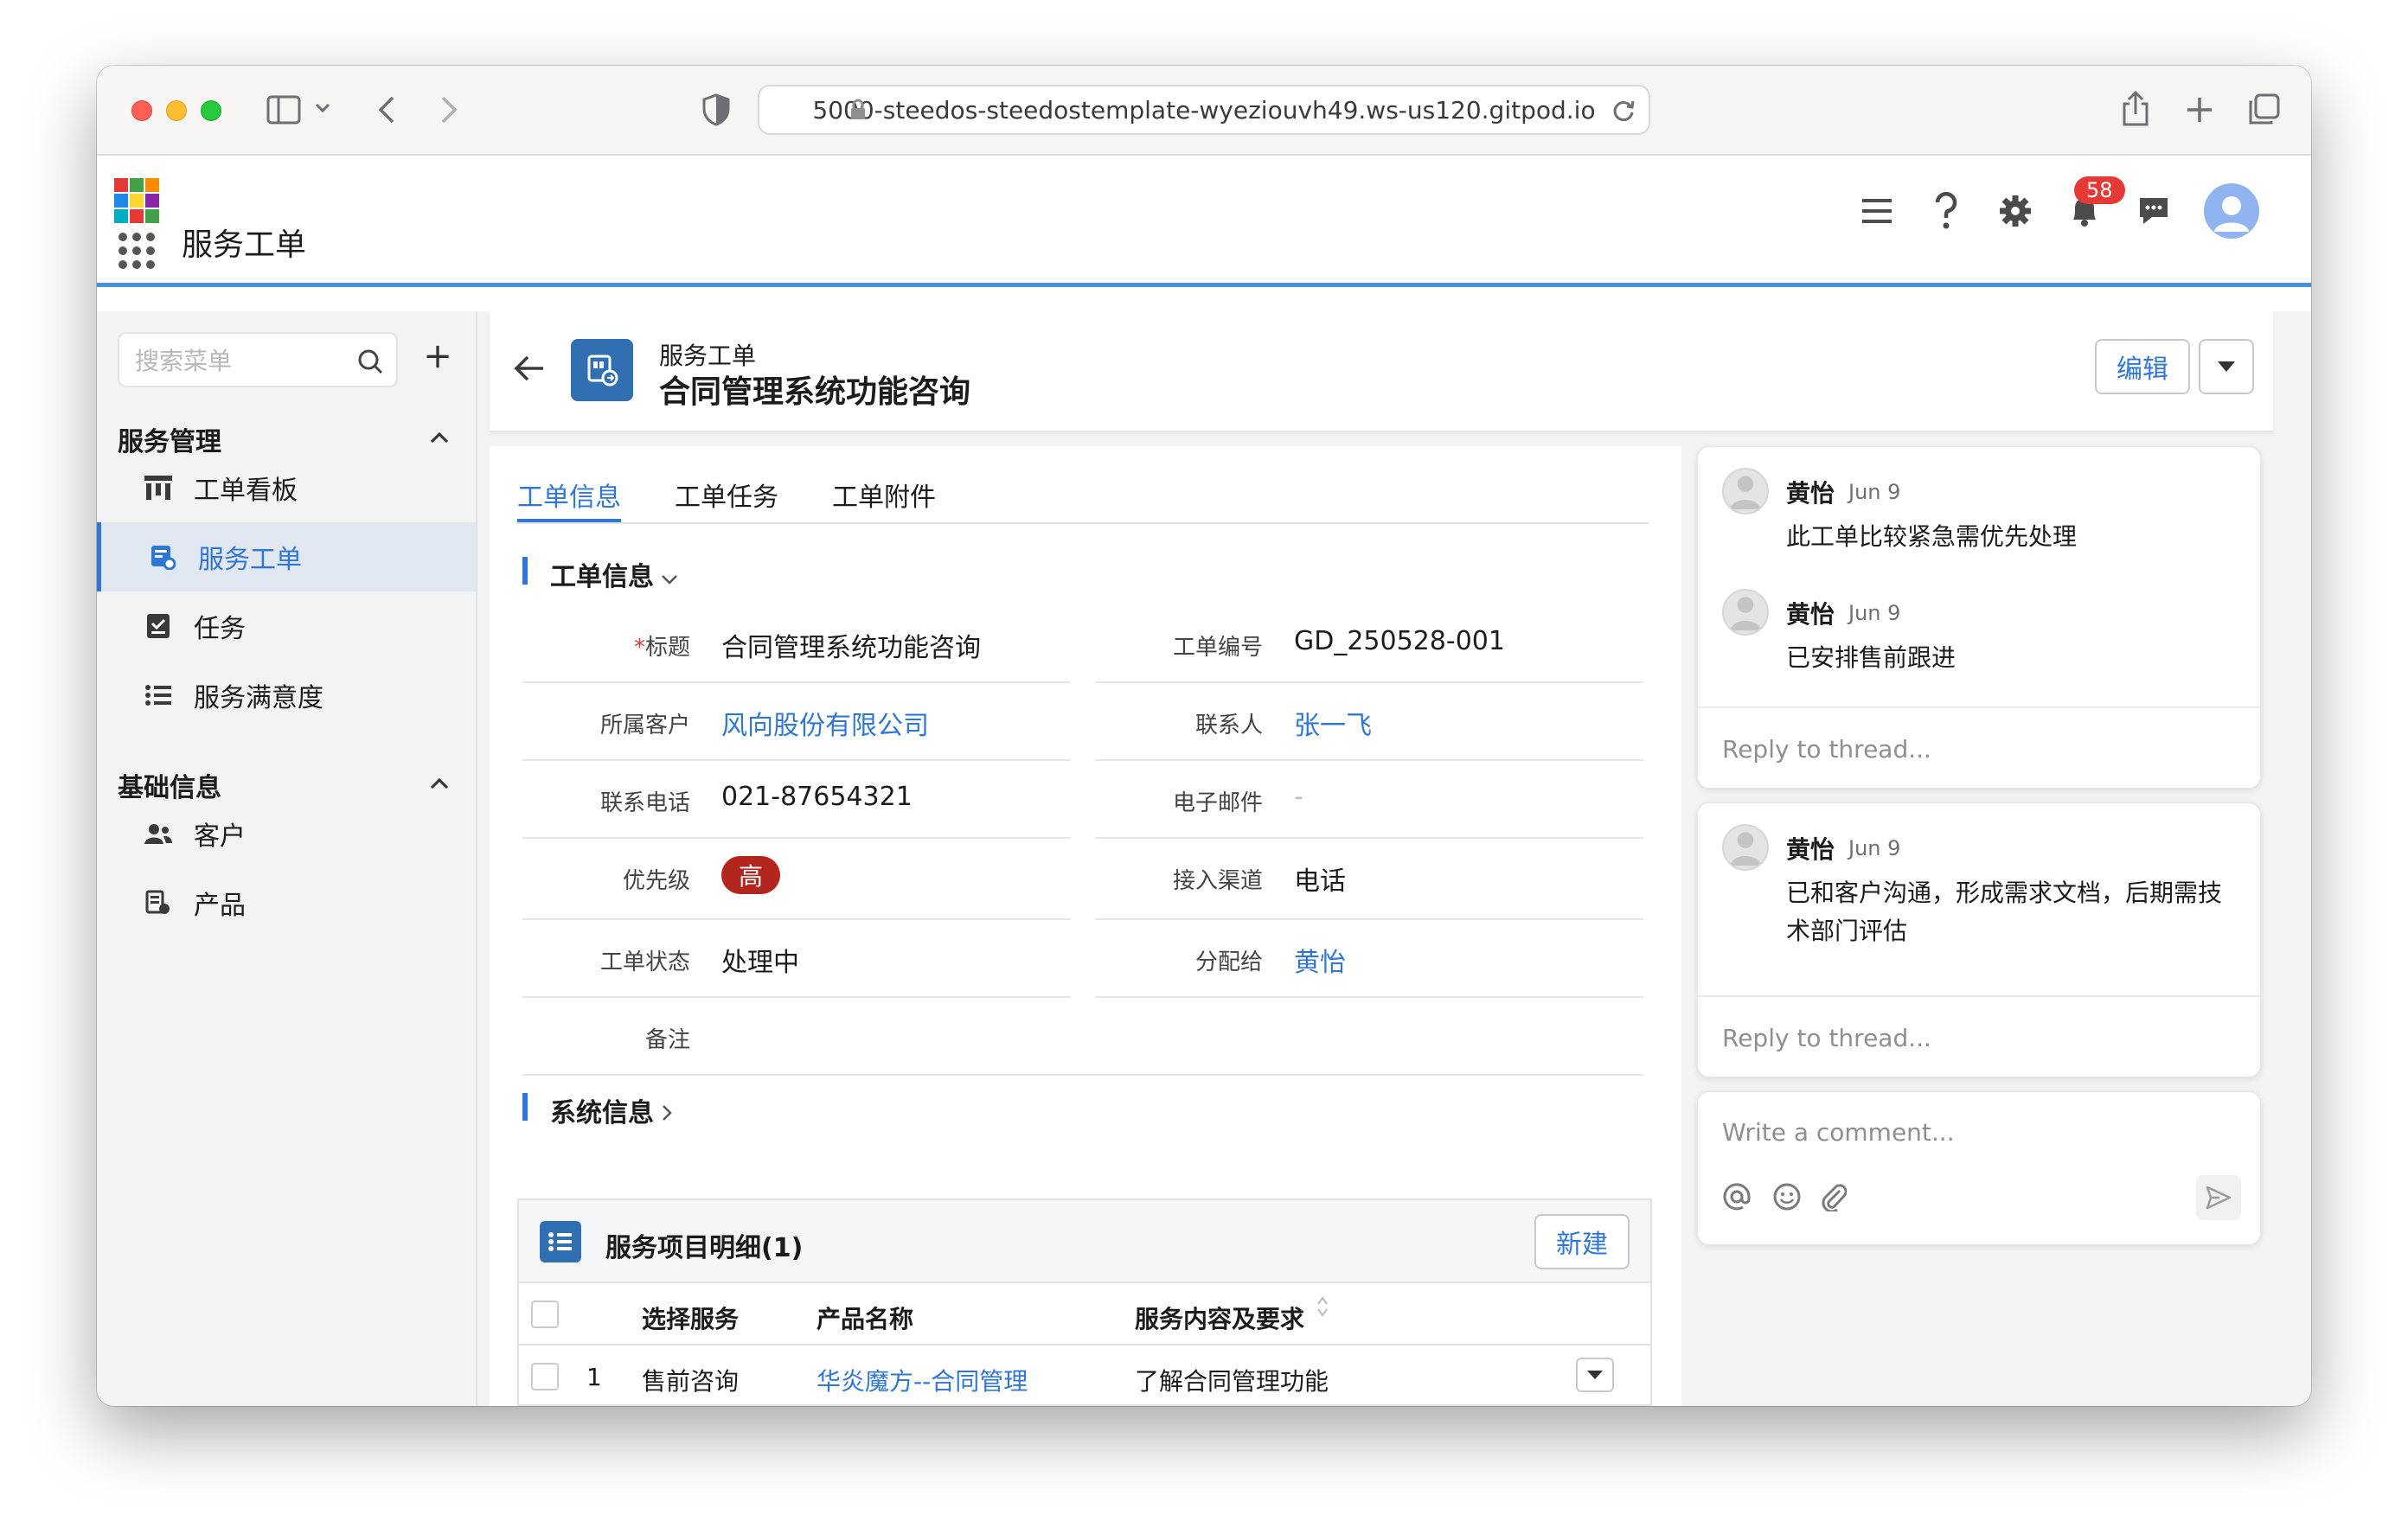 The width and height of the screenshot is (2408, 1534). I want to click on field-label: 联系电话, so click(644, 803).